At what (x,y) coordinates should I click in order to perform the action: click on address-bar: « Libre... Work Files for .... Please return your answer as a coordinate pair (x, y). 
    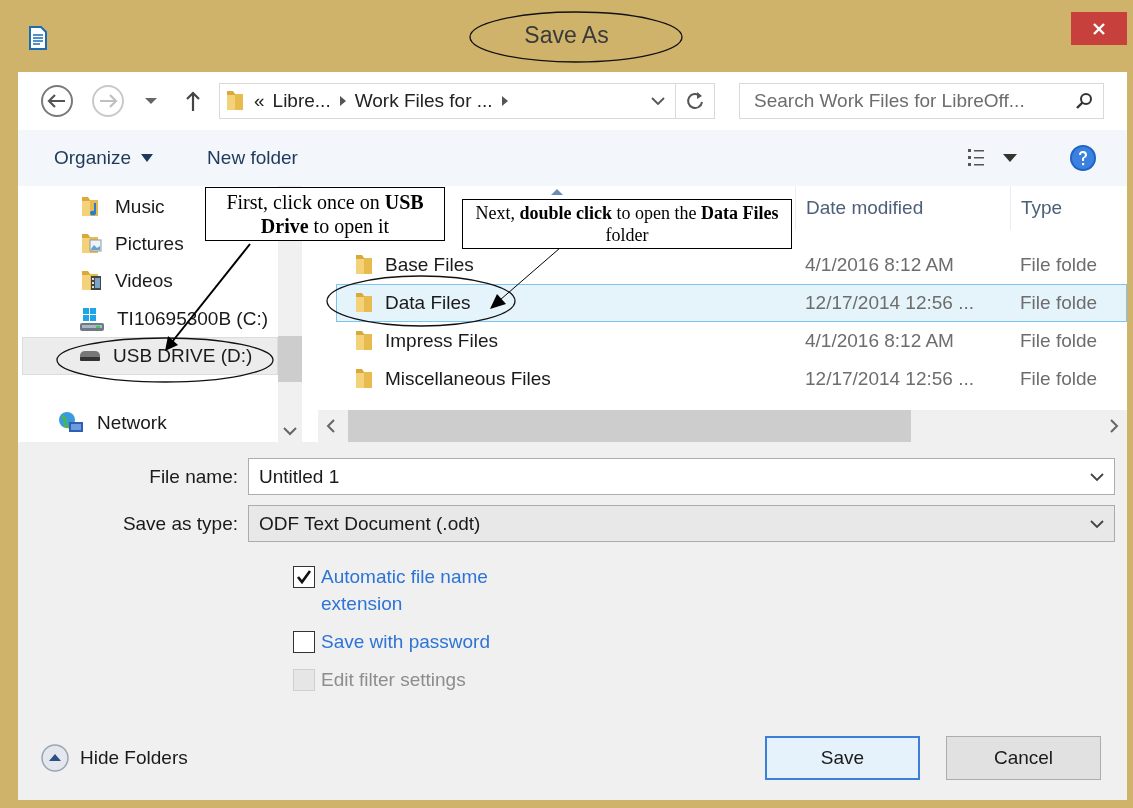
    Looking at the image, I should click on (467, 101).